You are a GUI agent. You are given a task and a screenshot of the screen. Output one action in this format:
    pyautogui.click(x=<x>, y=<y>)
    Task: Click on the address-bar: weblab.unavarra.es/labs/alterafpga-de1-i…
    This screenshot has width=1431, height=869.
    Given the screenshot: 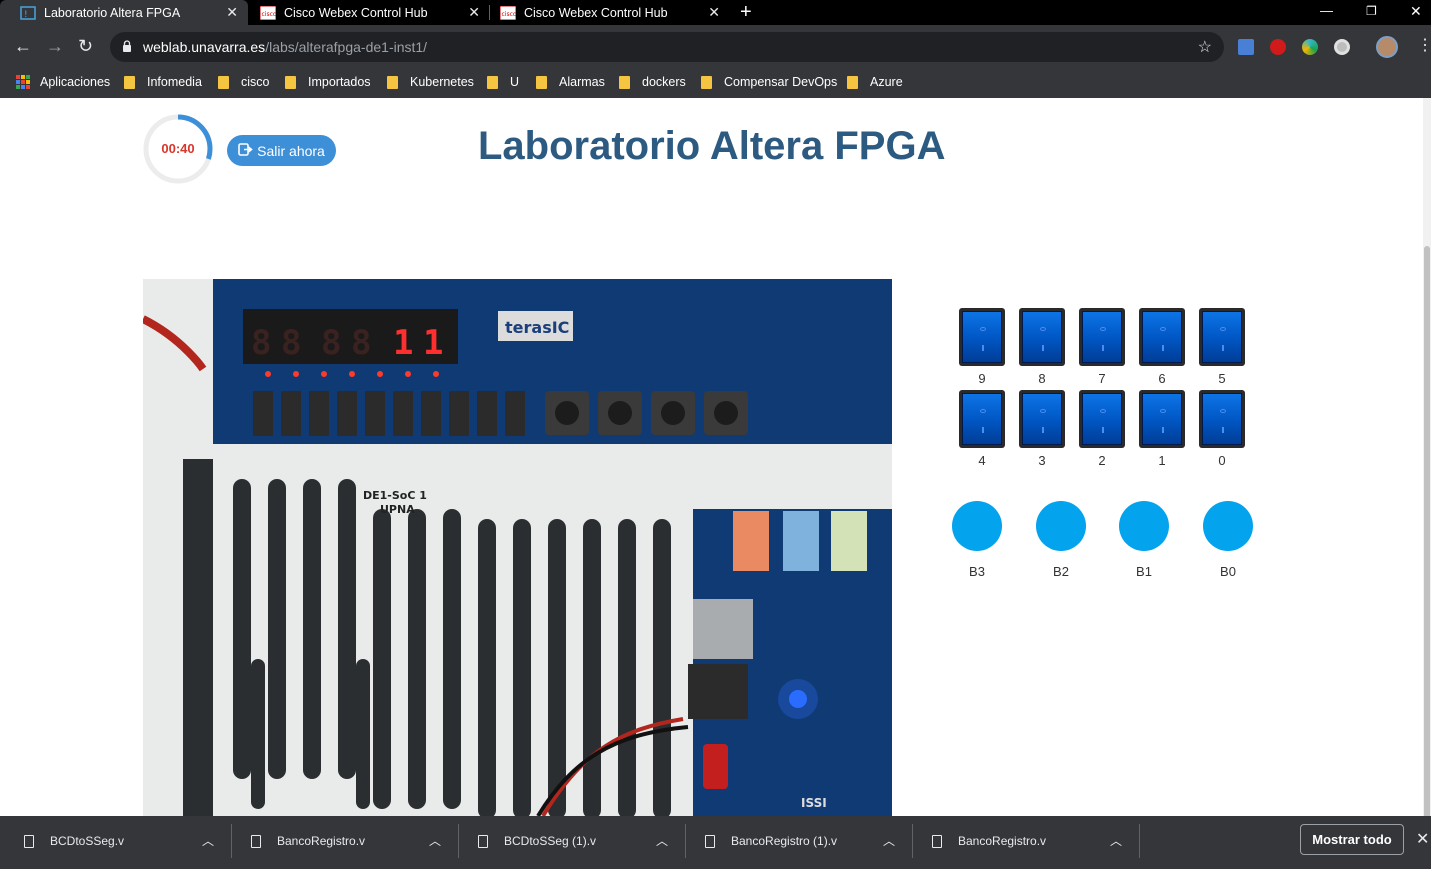 What is the action you would take?
    pyautogui.click(x=667, y=47)
    